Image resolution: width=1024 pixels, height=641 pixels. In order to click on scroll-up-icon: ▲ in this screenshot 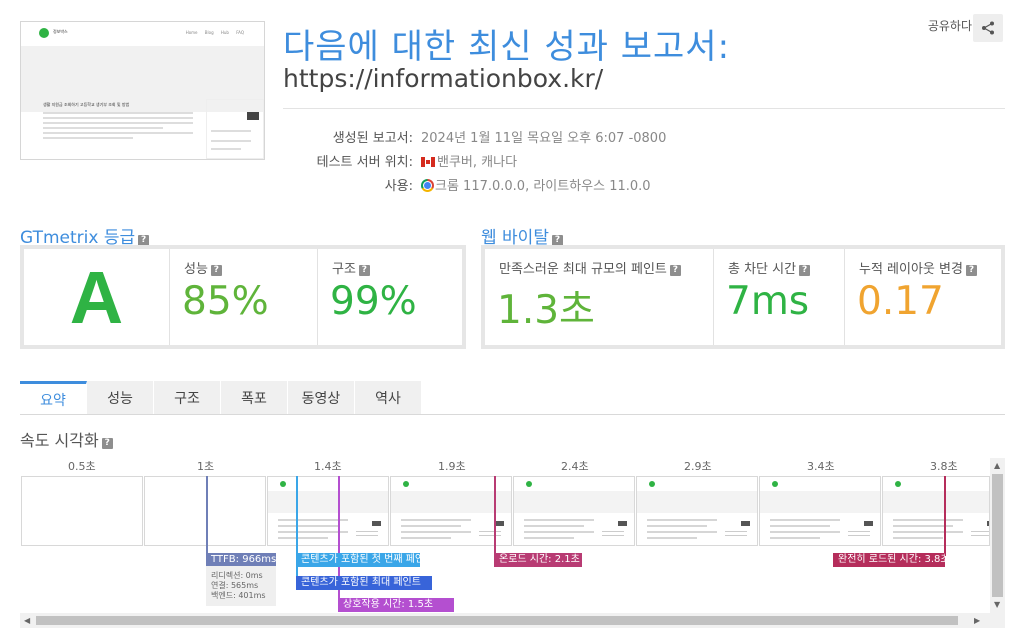, I will do `click(997, 465)`.